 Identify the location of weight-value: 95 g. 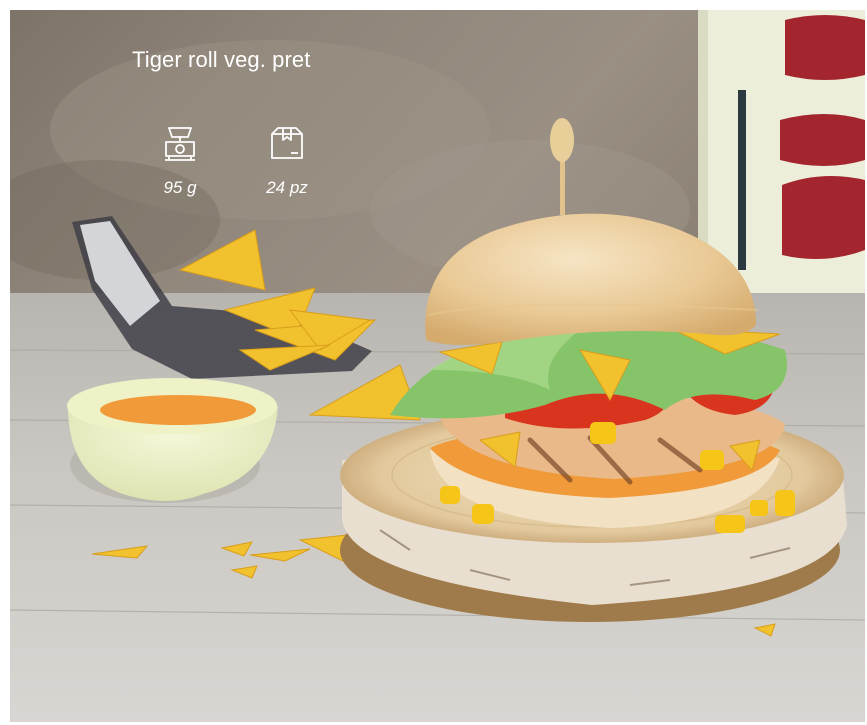
(180, 187).